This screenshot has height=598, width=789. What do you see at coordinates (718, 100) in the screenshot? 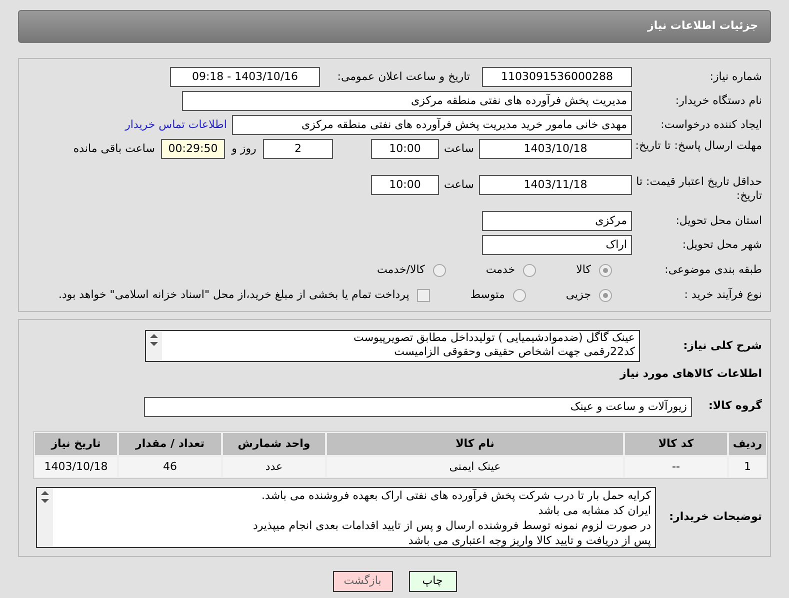
I see `field-label: نام دستگاه خریدار:` at bounding box center [718, 100].